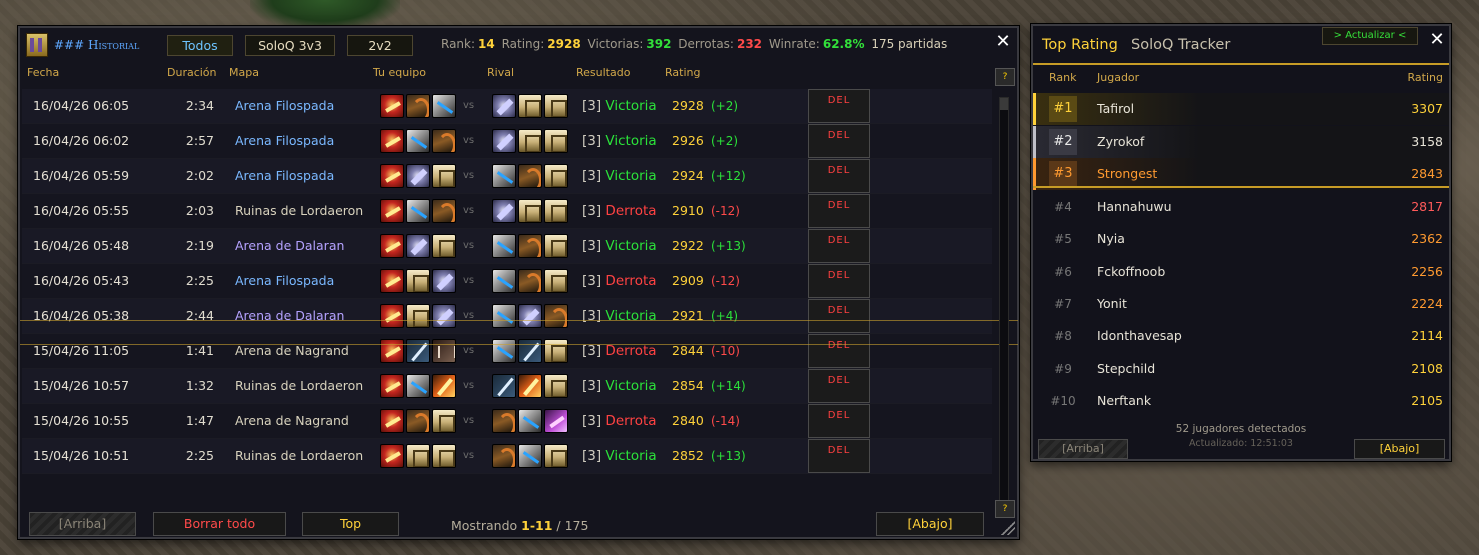 This screenshot has height=555, width=1479. What do you see at coordinates (219, 524) in the screenshot?
I see `clear-all-button: Borrar todo` at bounding box center [219, 524].